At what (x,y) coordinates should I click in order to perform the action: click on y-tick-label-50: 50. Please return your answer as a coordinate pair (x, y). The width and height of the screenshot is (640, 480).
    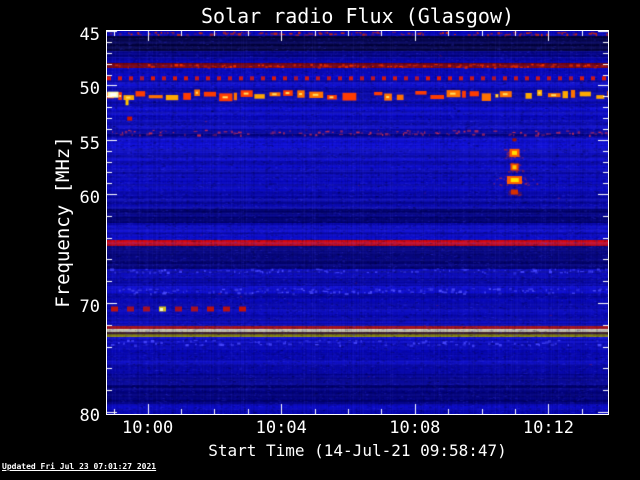
    Looking at the image, I should click on (89, 89).